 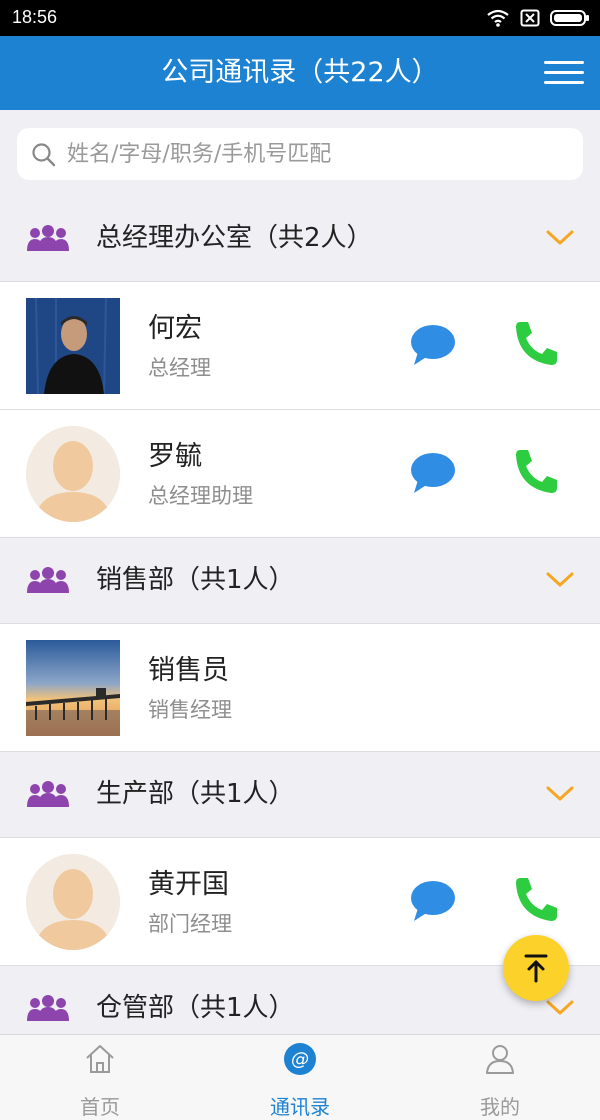 I want to click on tab-label: 通讯录, so click(x=300, y=1107).